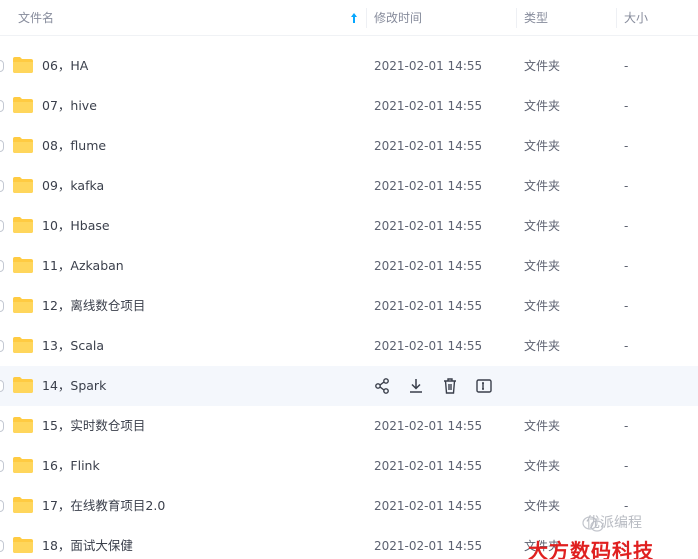 Image resolution: width=698 pixels, height=559 pixels. I want to click on file-name-link: 10，Hbase, so click(76, 226).